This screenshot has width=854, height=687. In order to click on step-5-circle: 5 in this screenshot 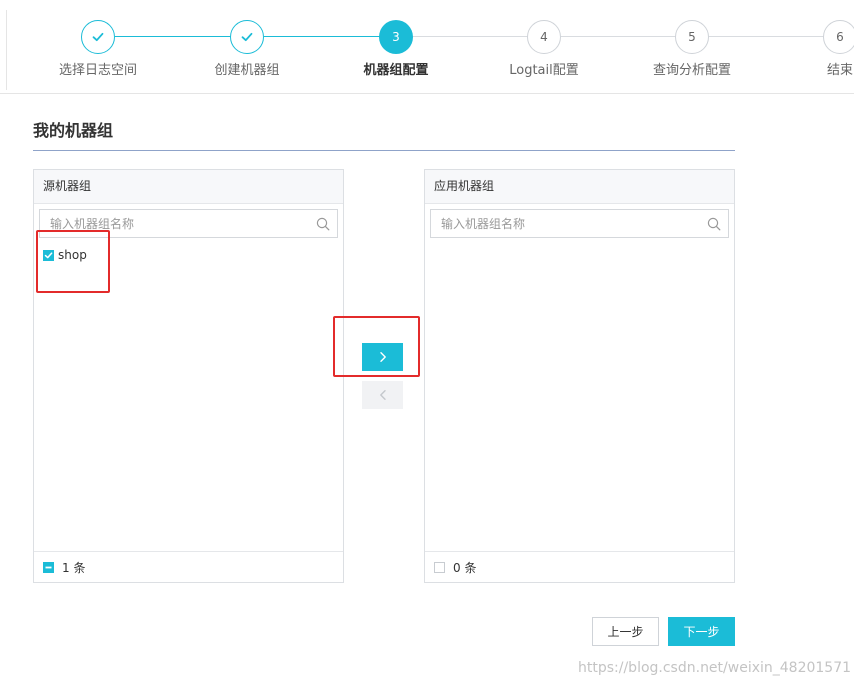, I will do `click(692, 37)`.